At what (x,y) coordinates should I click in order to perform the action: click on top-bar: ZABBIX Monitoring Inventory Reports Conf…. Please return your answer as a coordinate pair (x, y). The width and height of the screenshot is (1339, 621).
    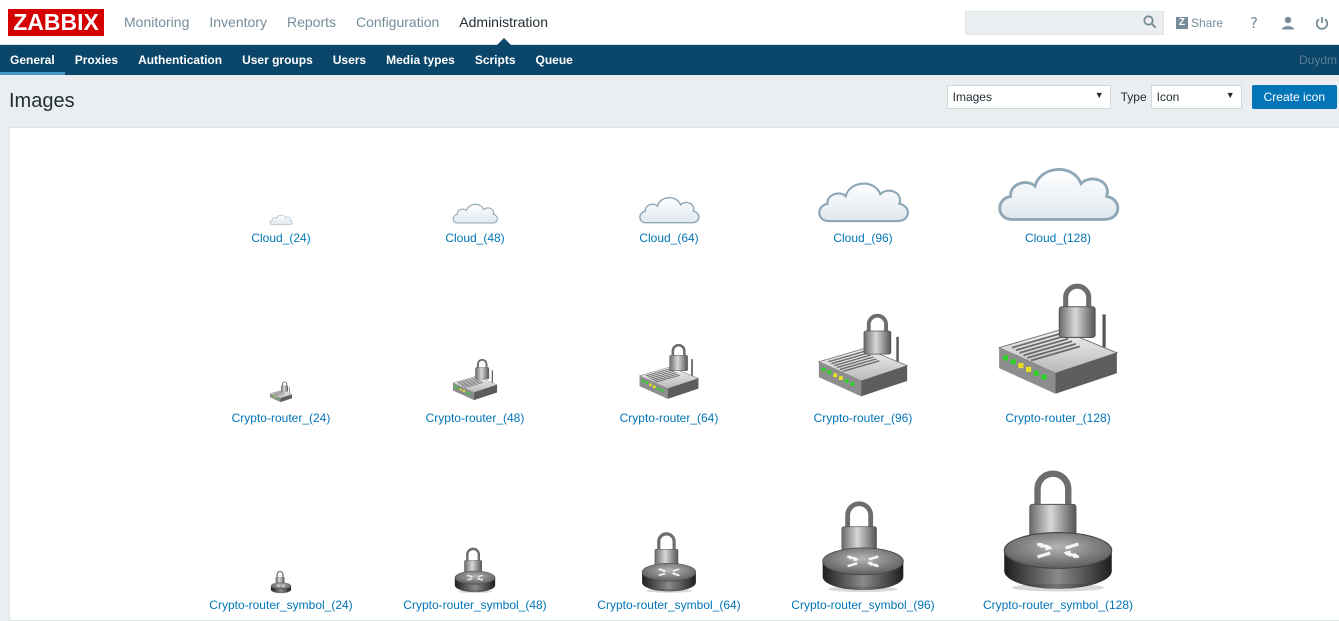
    Looking at the image, I should click on (669, 22).